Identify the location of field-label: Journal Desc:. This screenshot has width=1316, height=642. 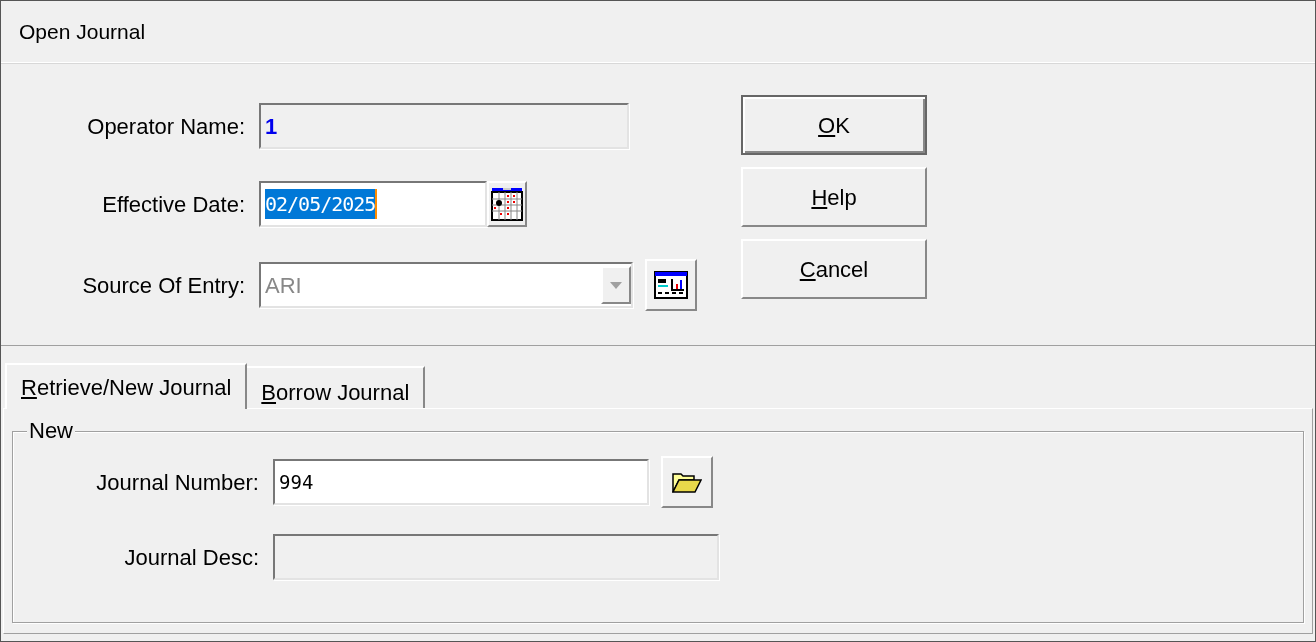
(191, 557).